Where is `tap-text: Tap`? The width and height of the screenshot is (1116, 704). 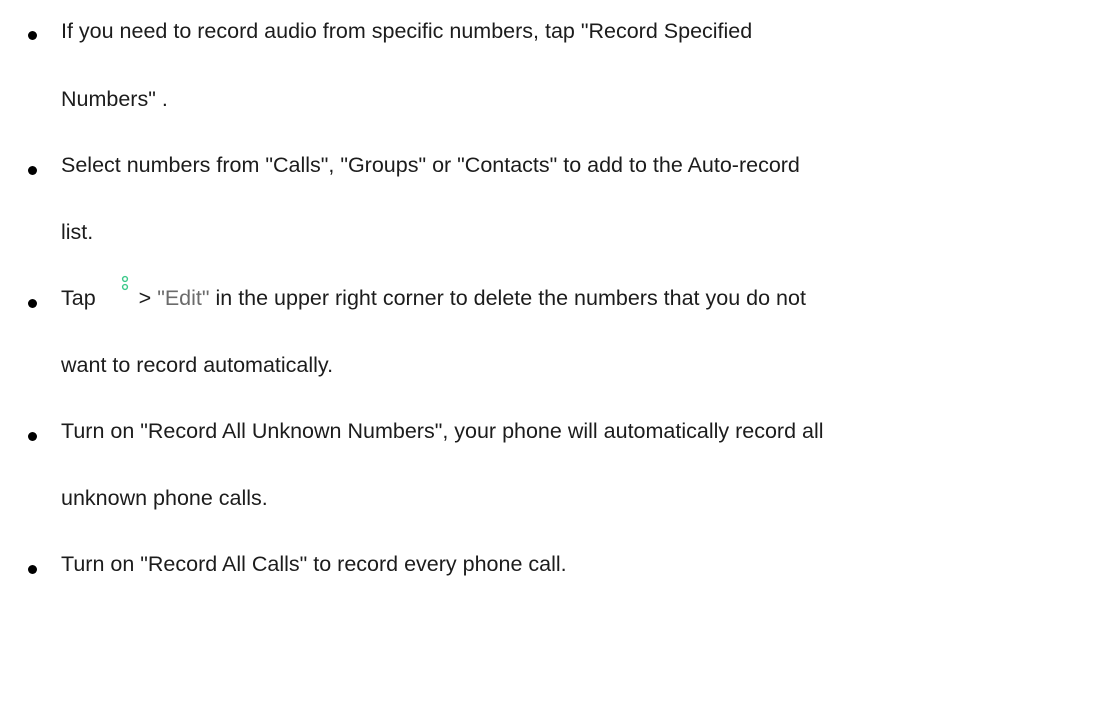 tap-text: Tap is located at coordinates (78, 298).